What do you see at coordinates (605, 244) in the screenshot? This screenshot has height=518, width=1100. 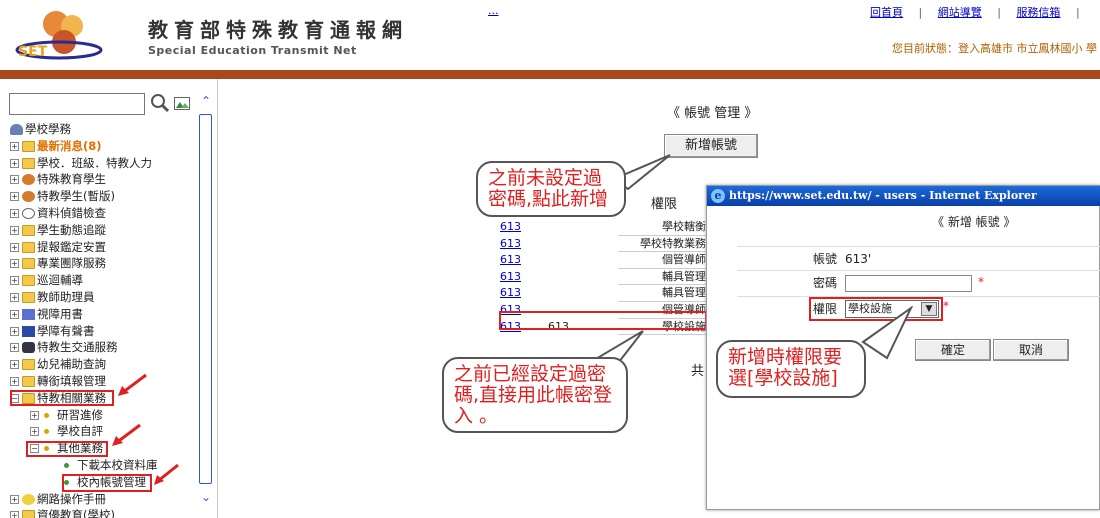 I see `table-row: 613 學校特教業務` at bounding box center [605, 244].